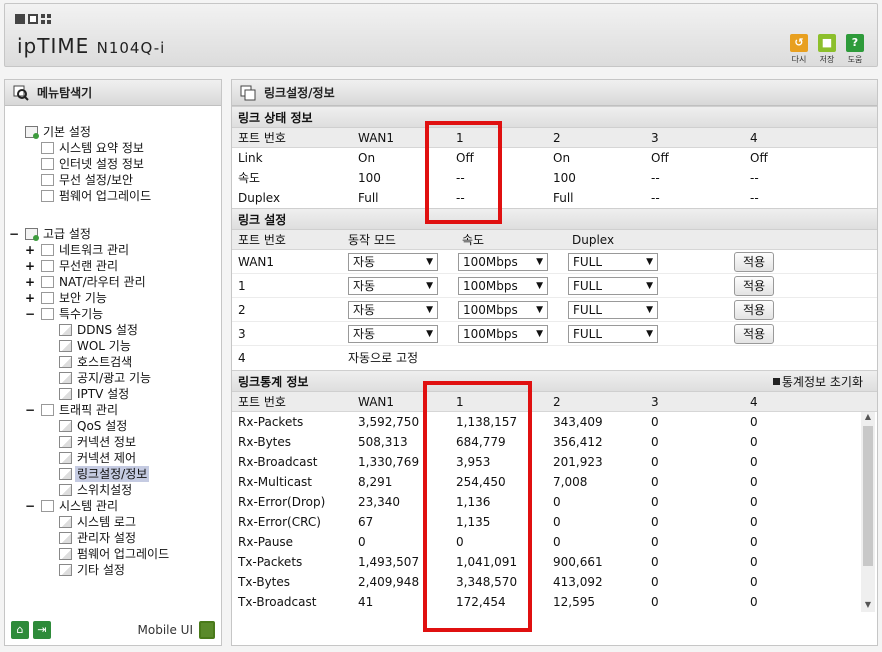 The height and width of the screenshot is (652, 882). What do you see at coordinates (113, 164) in the screenshot?
I see `menu-item-basic: 인터넷 설정 정보` at bounding box center [113, 164].